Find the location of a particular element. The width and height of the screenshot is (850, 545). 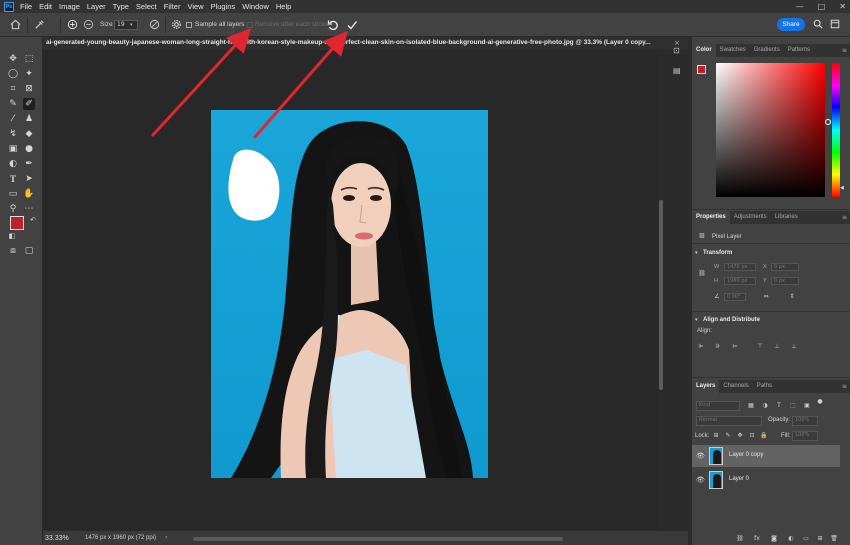

hue-slider-handle: ◀ is located at coordinates (842, 188).